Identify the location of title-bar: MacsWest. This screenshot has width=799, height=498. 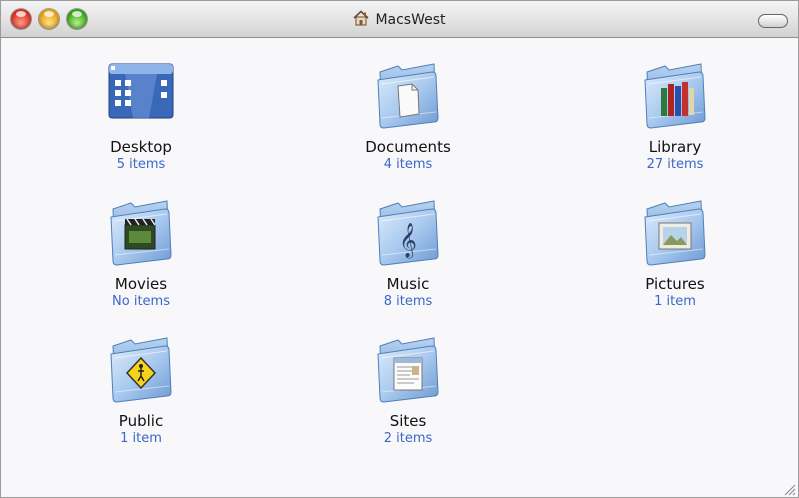
(399, 19).